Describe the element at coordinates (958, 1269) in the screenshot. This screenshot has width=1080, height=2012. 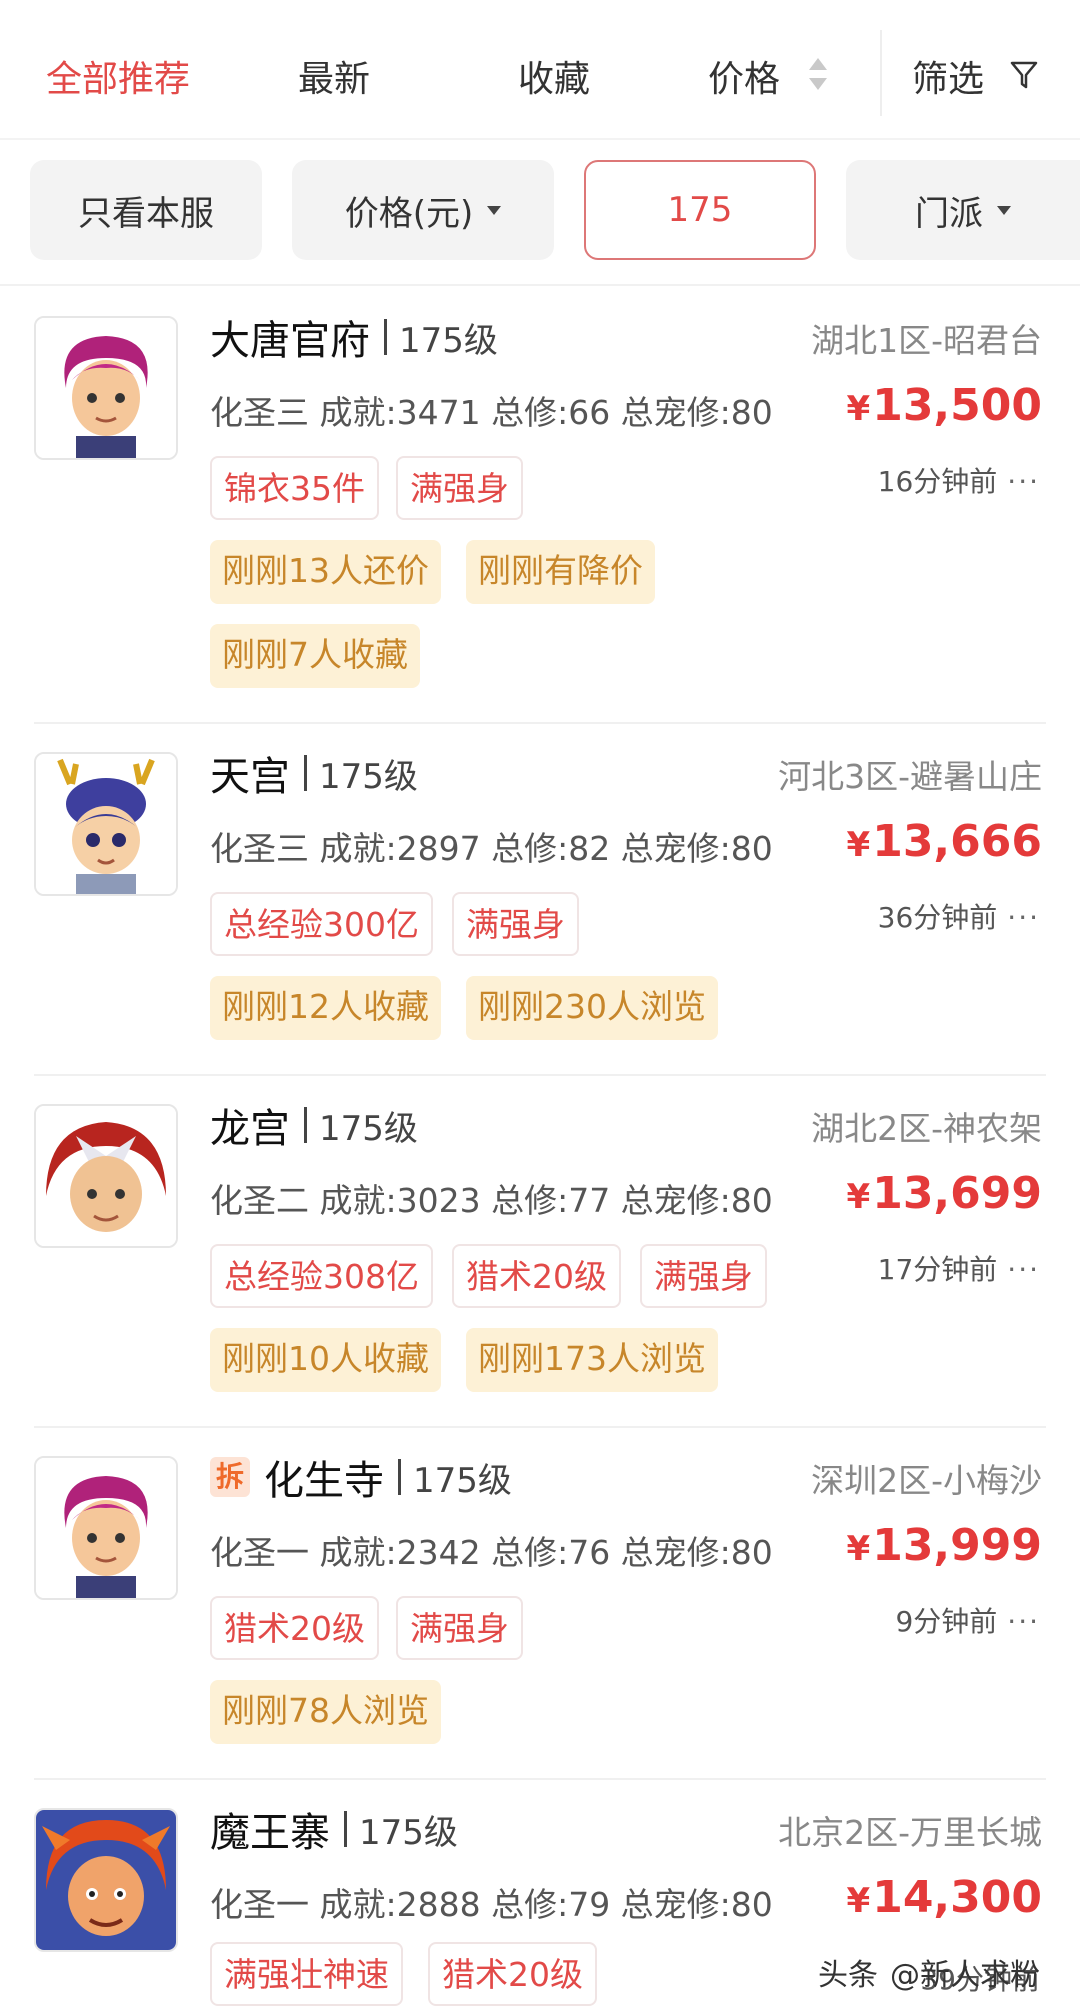
I see `posted-time: 17分钟前 ···` at that location.